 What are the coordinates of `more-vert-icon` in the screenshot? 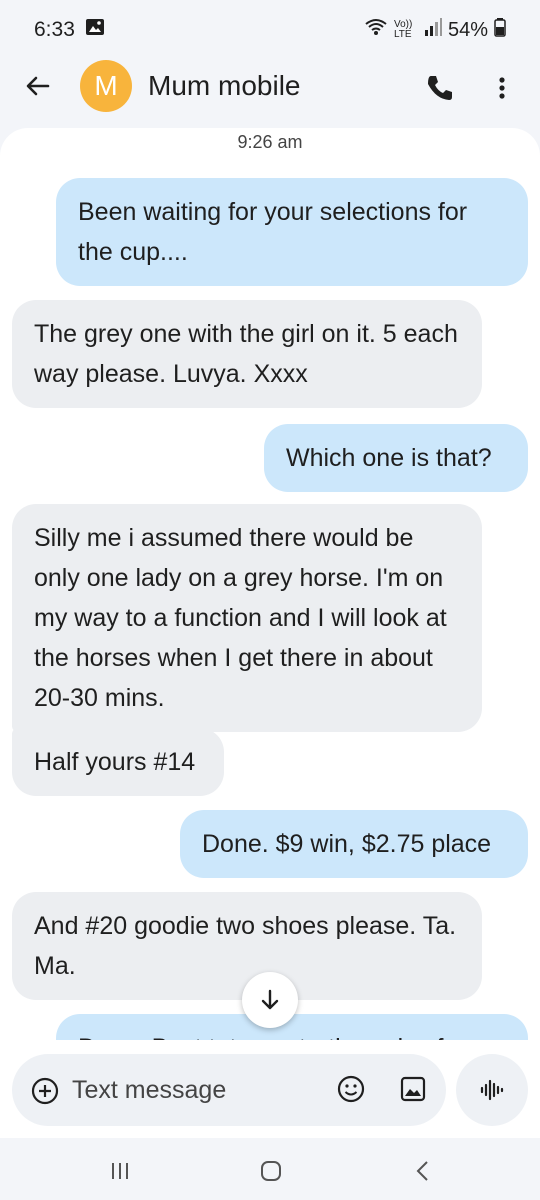 It's located at (502, 88).